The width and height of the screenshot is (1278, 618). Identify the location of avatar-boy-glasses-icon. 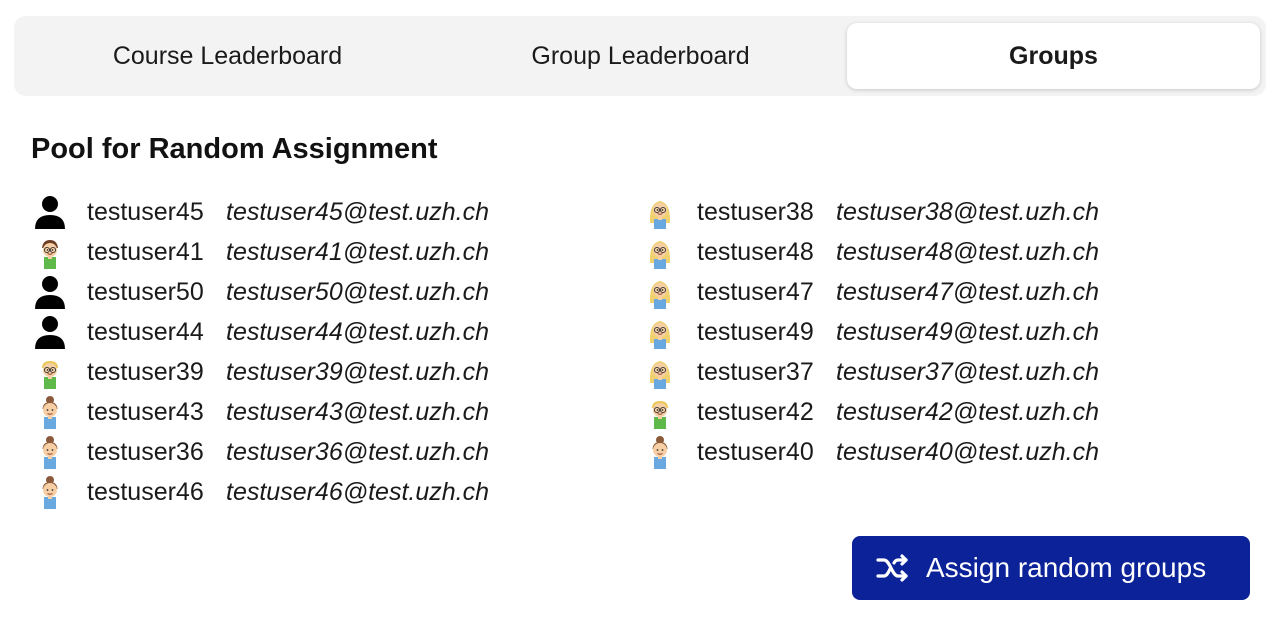
(50, 252).